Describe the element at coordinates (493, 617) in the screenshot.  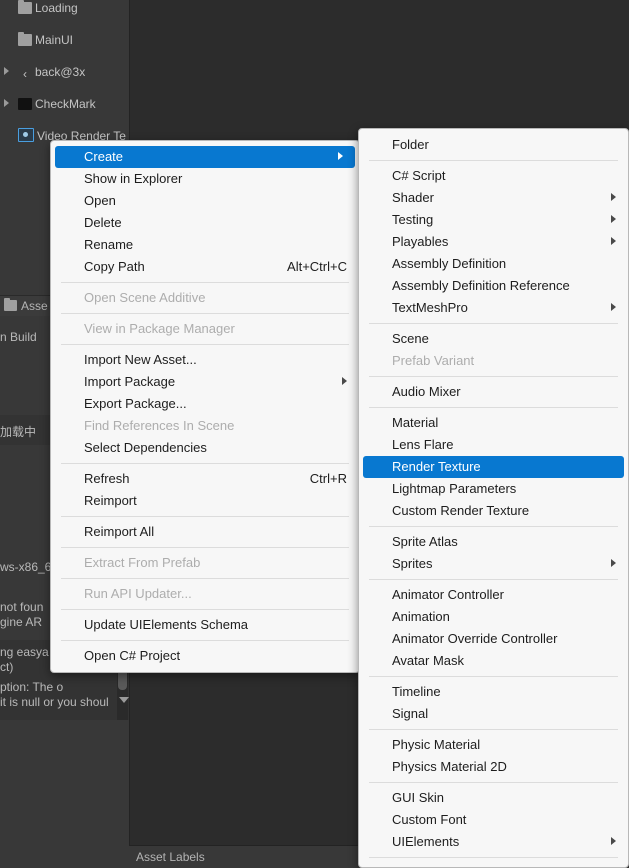
I see `menu-item-animation: Animation` at that location.